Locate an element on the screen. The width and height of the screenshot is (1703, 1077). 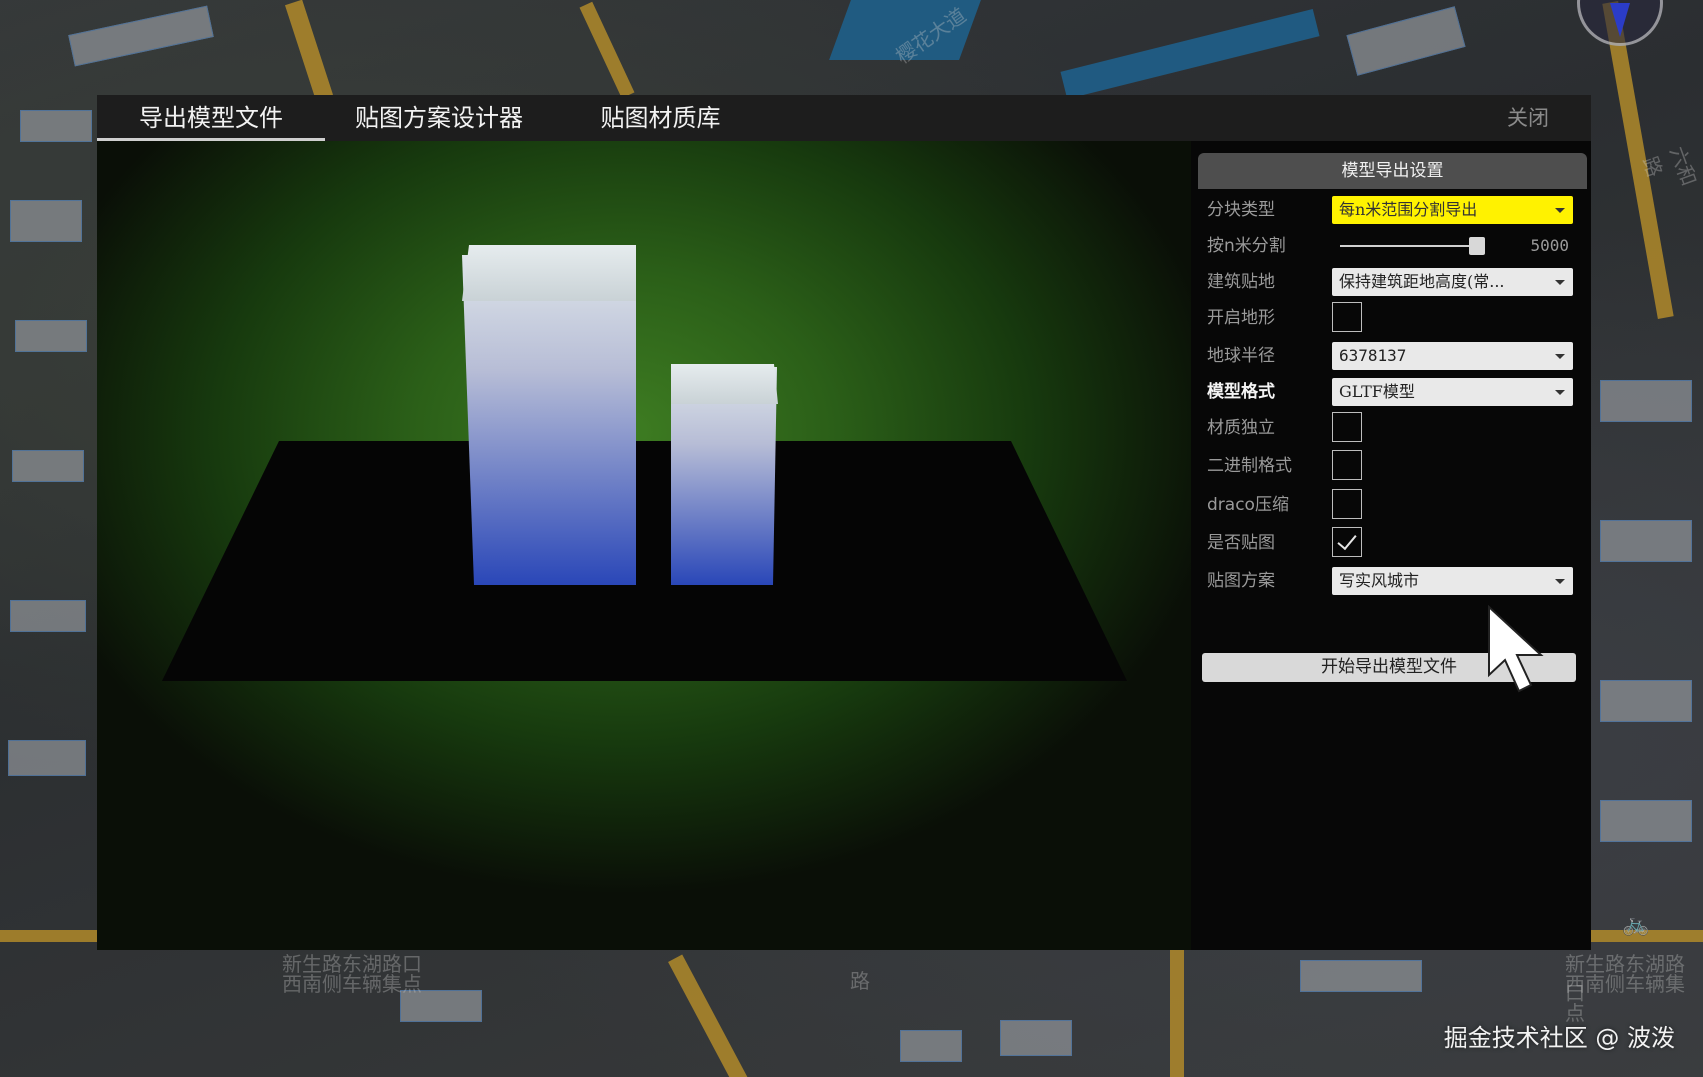
texture-scheme-label: 贴图方案 is located at coordinates (1241, 581).